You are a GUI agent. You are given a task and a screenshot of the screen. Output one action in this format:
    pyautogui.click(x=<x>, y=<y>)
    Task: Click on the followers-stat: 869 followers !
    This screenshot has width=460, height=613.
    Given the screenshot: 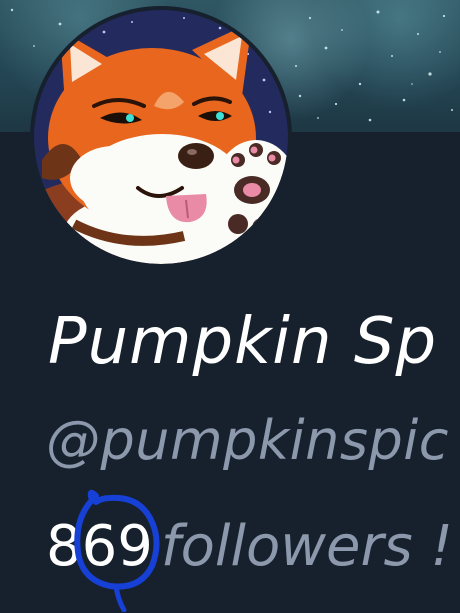 What is the action you would take?
    pyautogui.click(x=249, y=547)
    